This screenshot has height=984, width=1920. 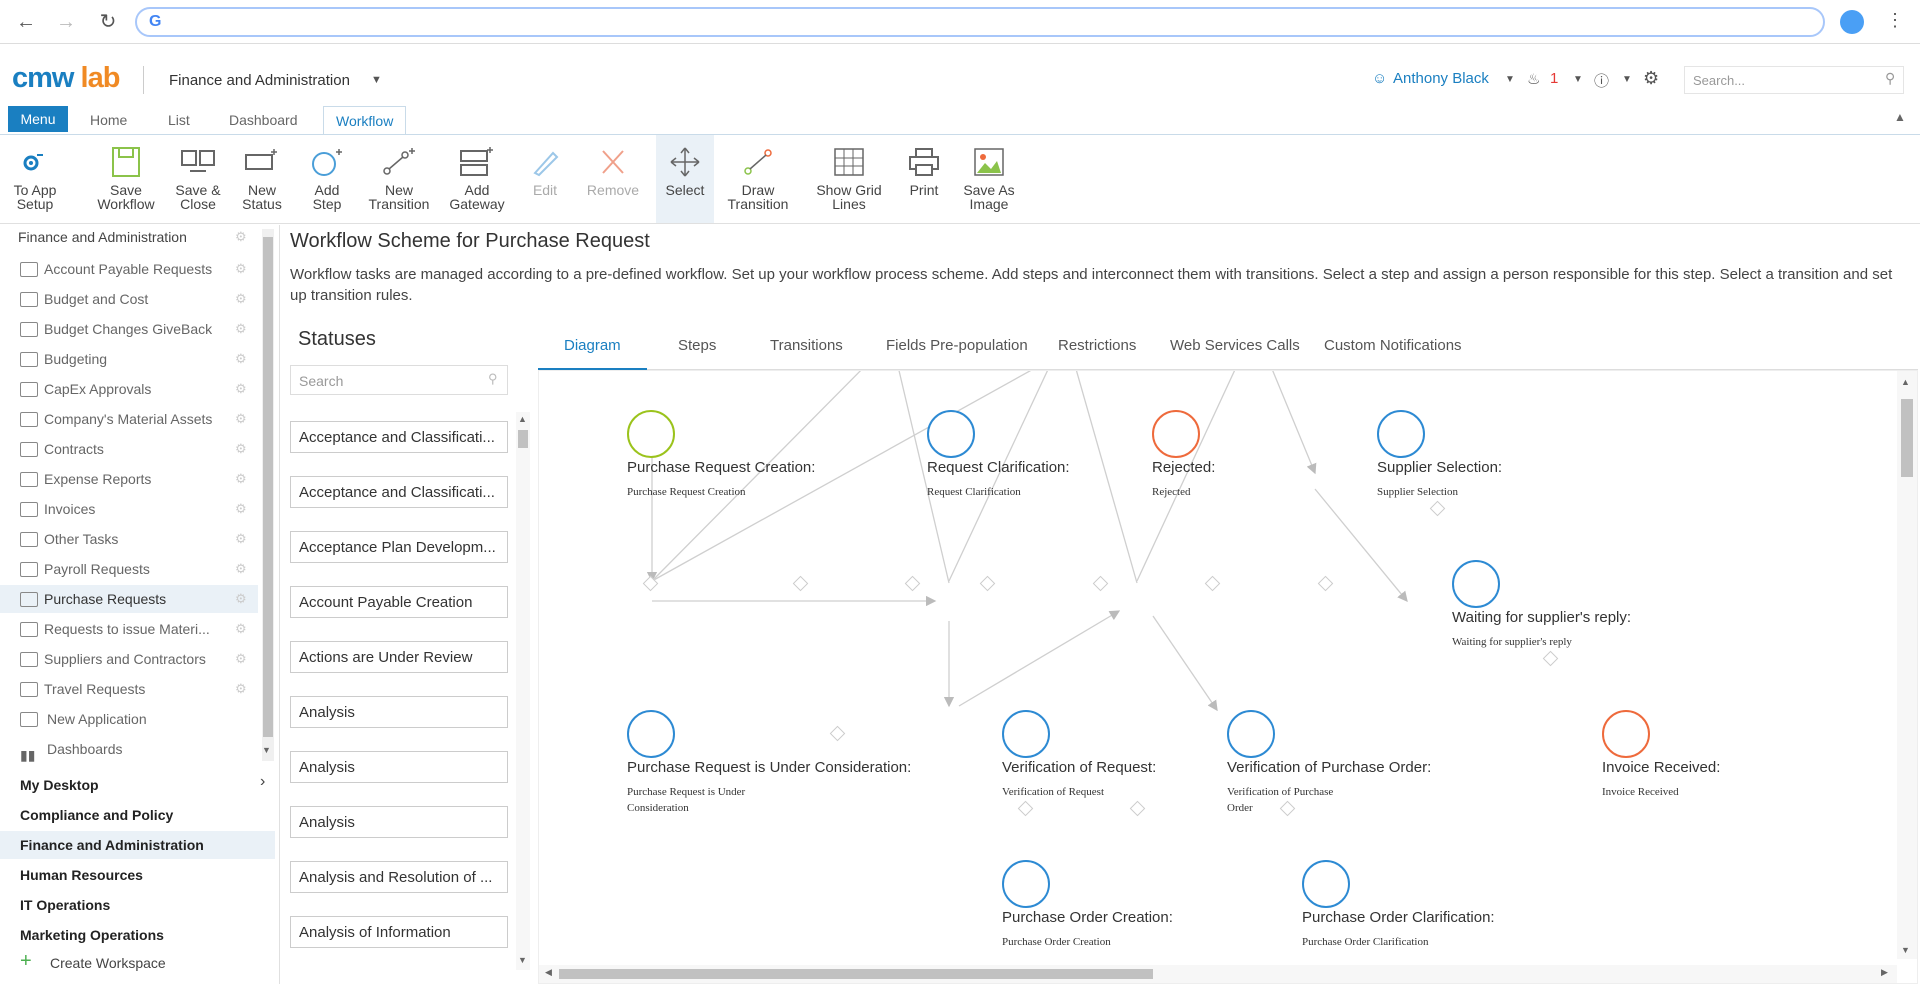 What do you see at coordinates (376, 80) in the screenshot?
I see `workspace-caret-icon: ▼` at bounding box center [376, 80].